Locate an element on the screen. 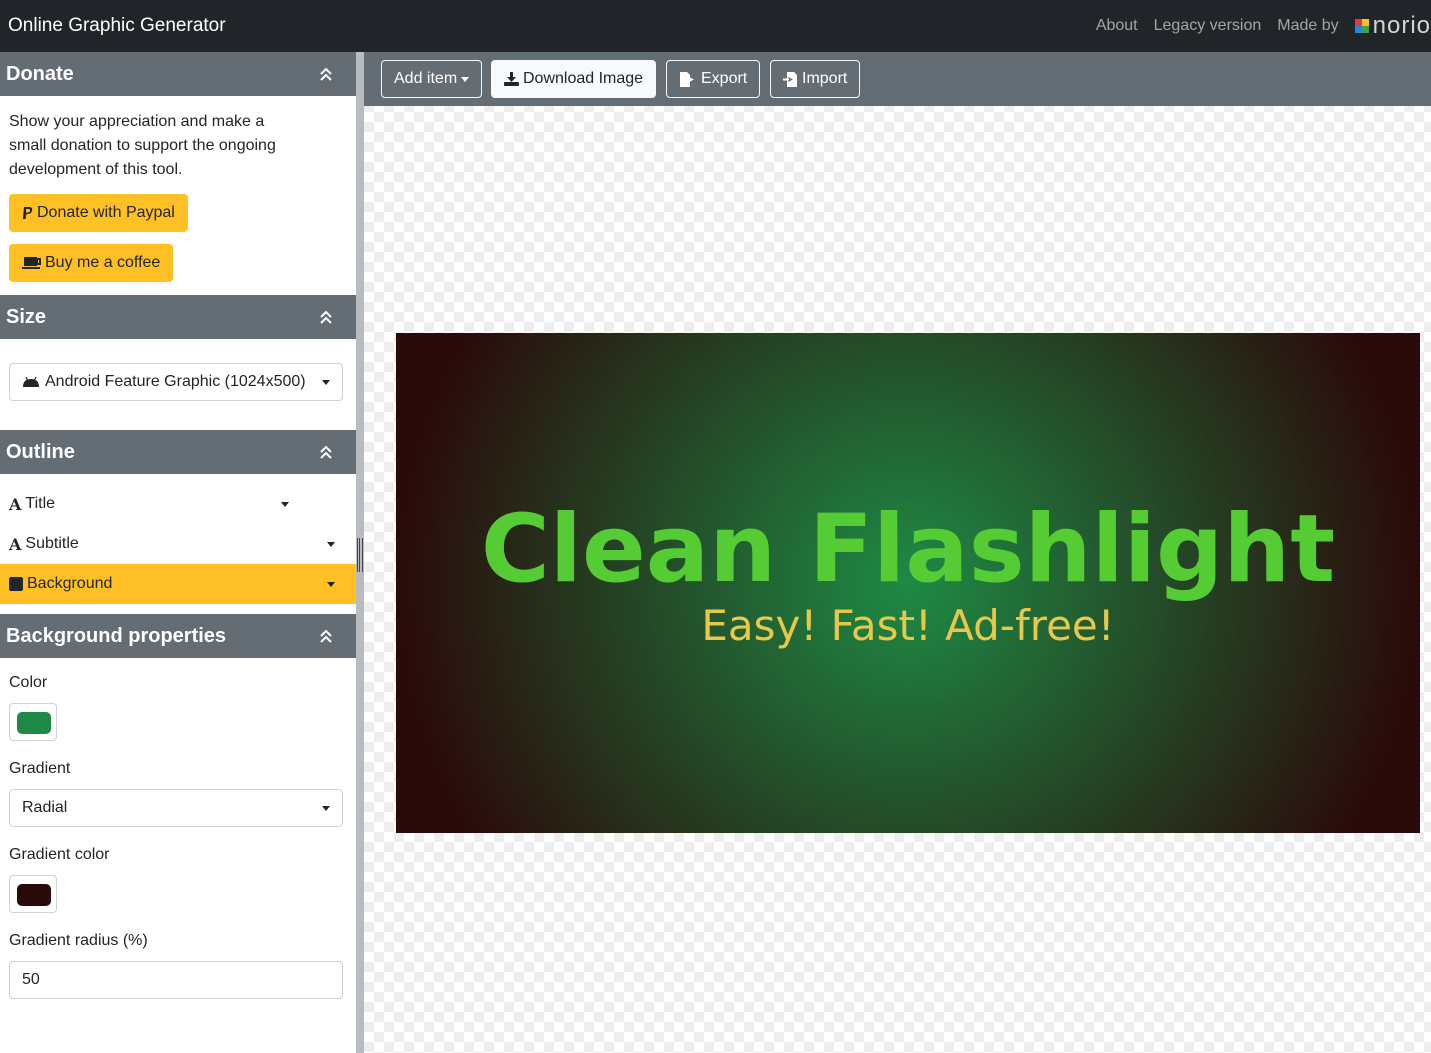  buy-coffee-label: Buy me a coffee is located at coordinates (103, 262).